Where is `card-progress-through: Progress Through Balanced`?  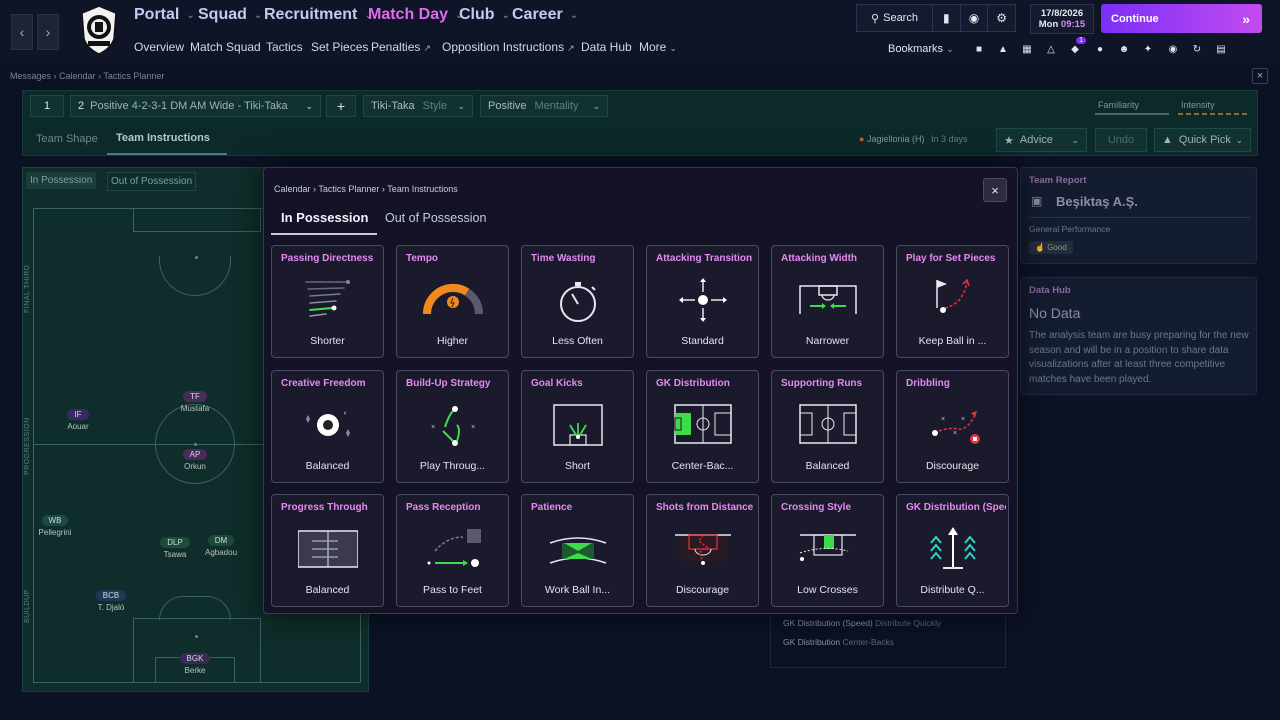
card-progress-through: Progress Through Balanced is located at coordinates (327, 550).